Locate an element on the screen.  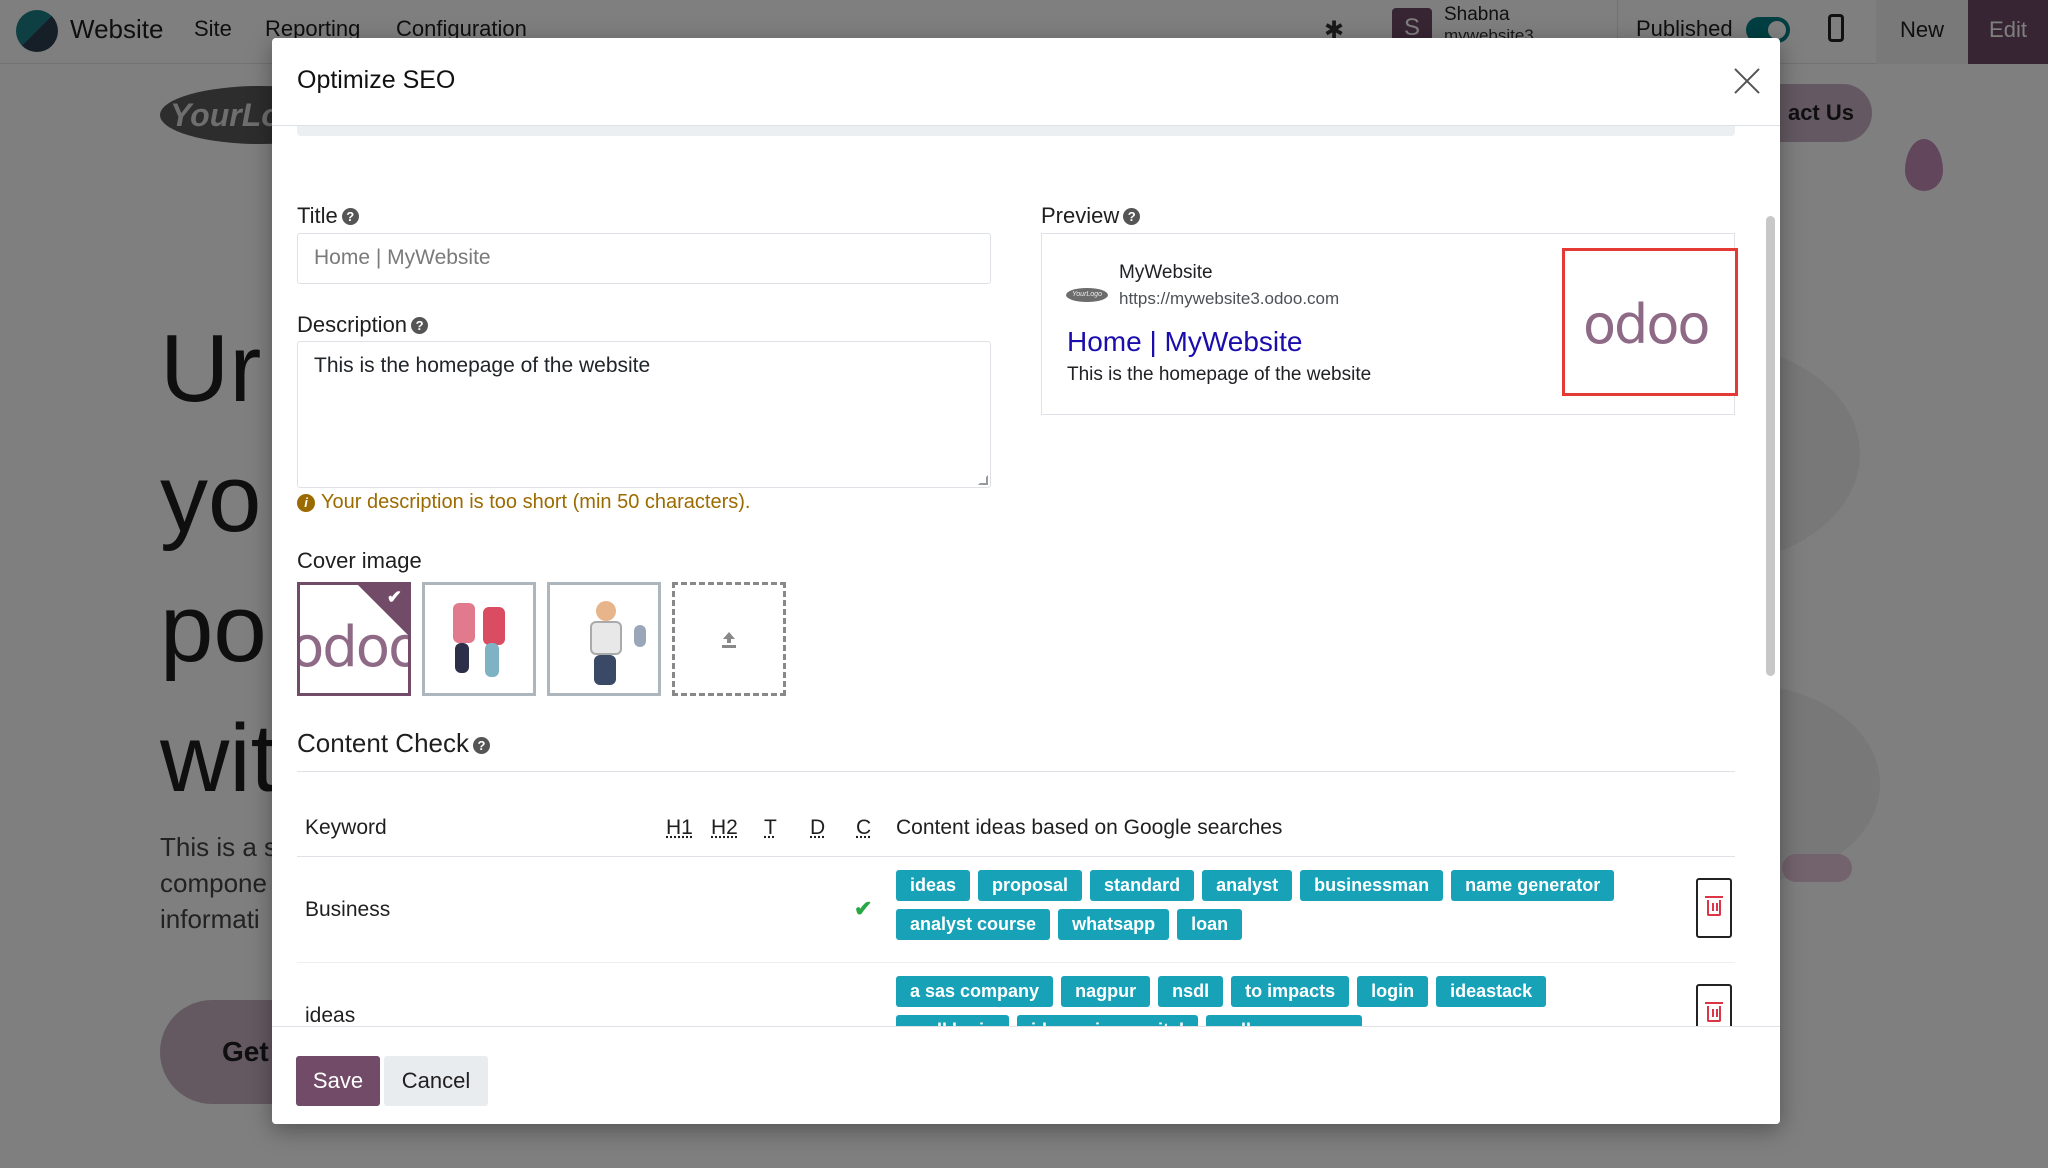
content-check-title-text: Content Check is located at coordinates (383, 743).